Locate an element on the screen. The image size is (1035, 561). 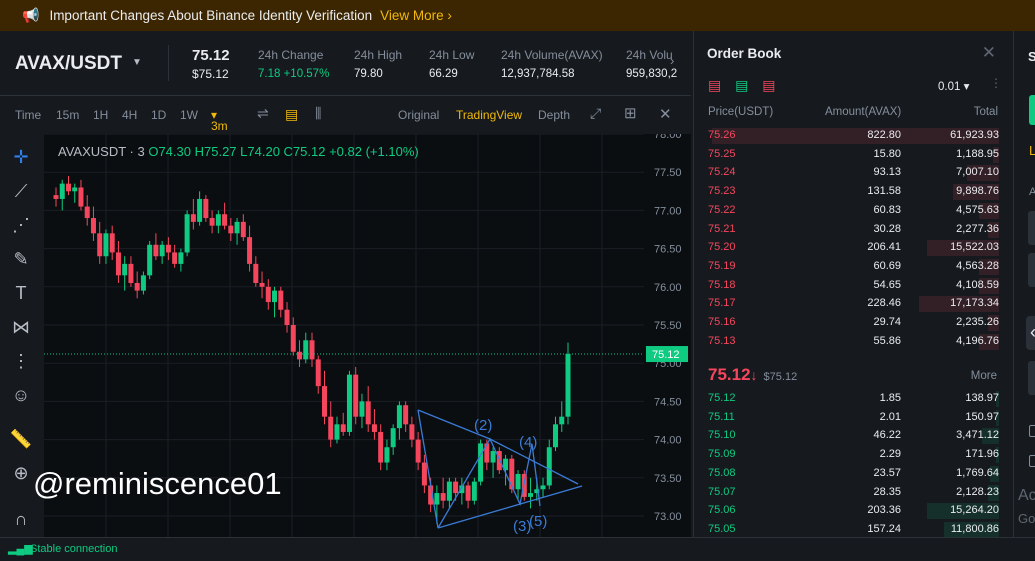
interval-15m: 15m is located at coordinates (67, 115).